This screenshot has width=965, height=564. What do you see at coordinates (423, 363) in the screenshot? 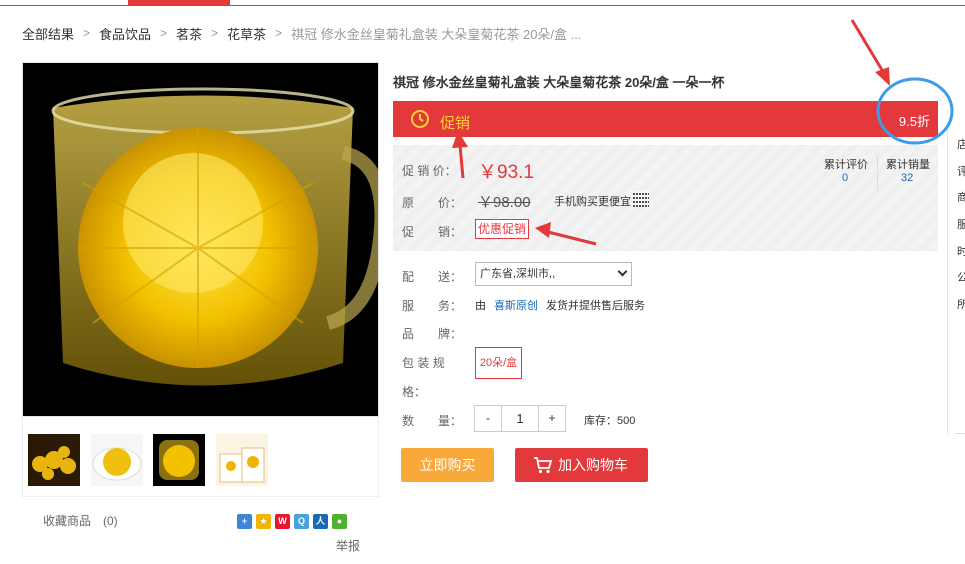
I see `spec-label-line1: 包 装 规` at bounding box center [423, 363].